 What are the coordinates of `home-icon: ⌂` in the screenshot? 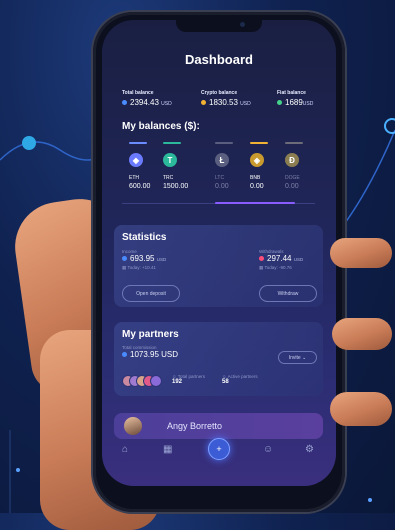 It's located at (125, 449).